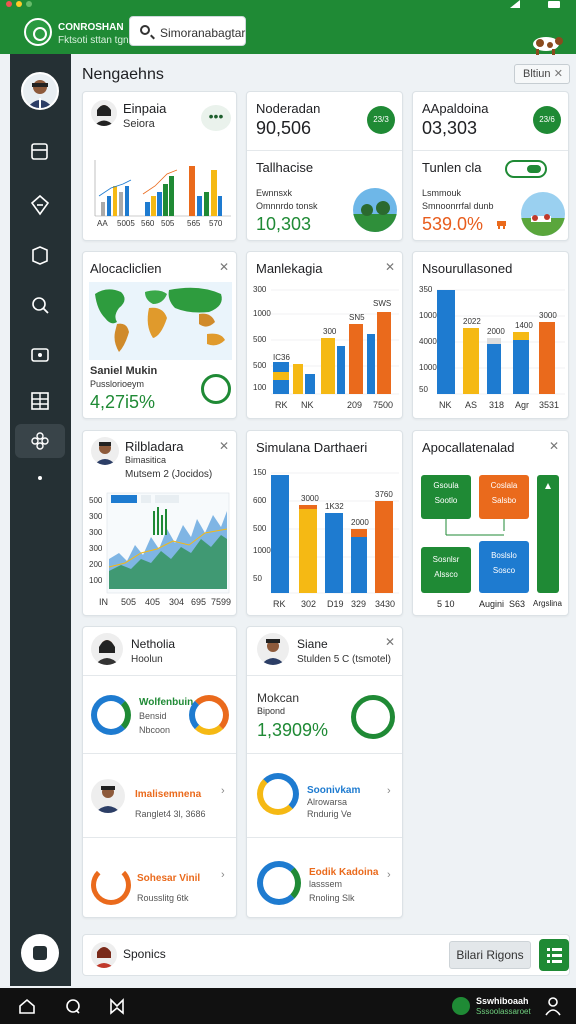  Describe the element at coordinates (202, 33) in the screenshot. I see `search-input: Simoranabagtar` at that location.